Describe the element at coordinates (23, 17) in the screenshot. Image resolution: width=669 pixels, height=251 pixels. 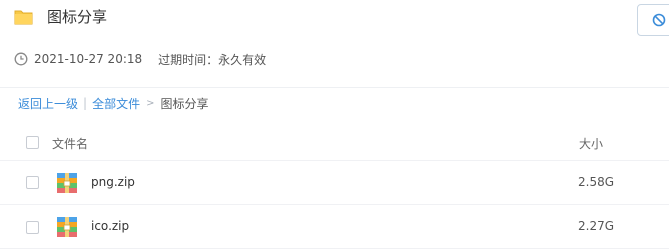
I see `folder-icon` at that location.